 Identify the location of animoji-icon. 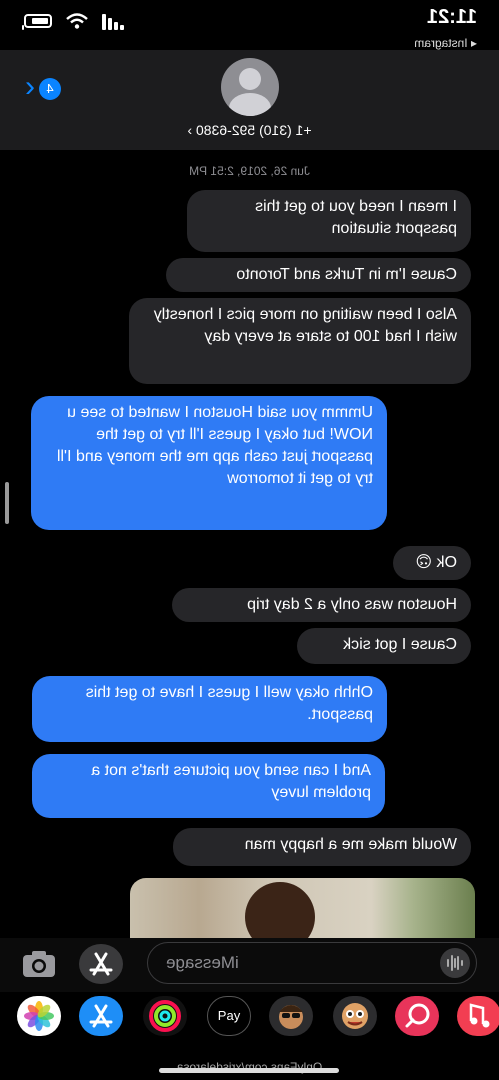
(355, 1016).